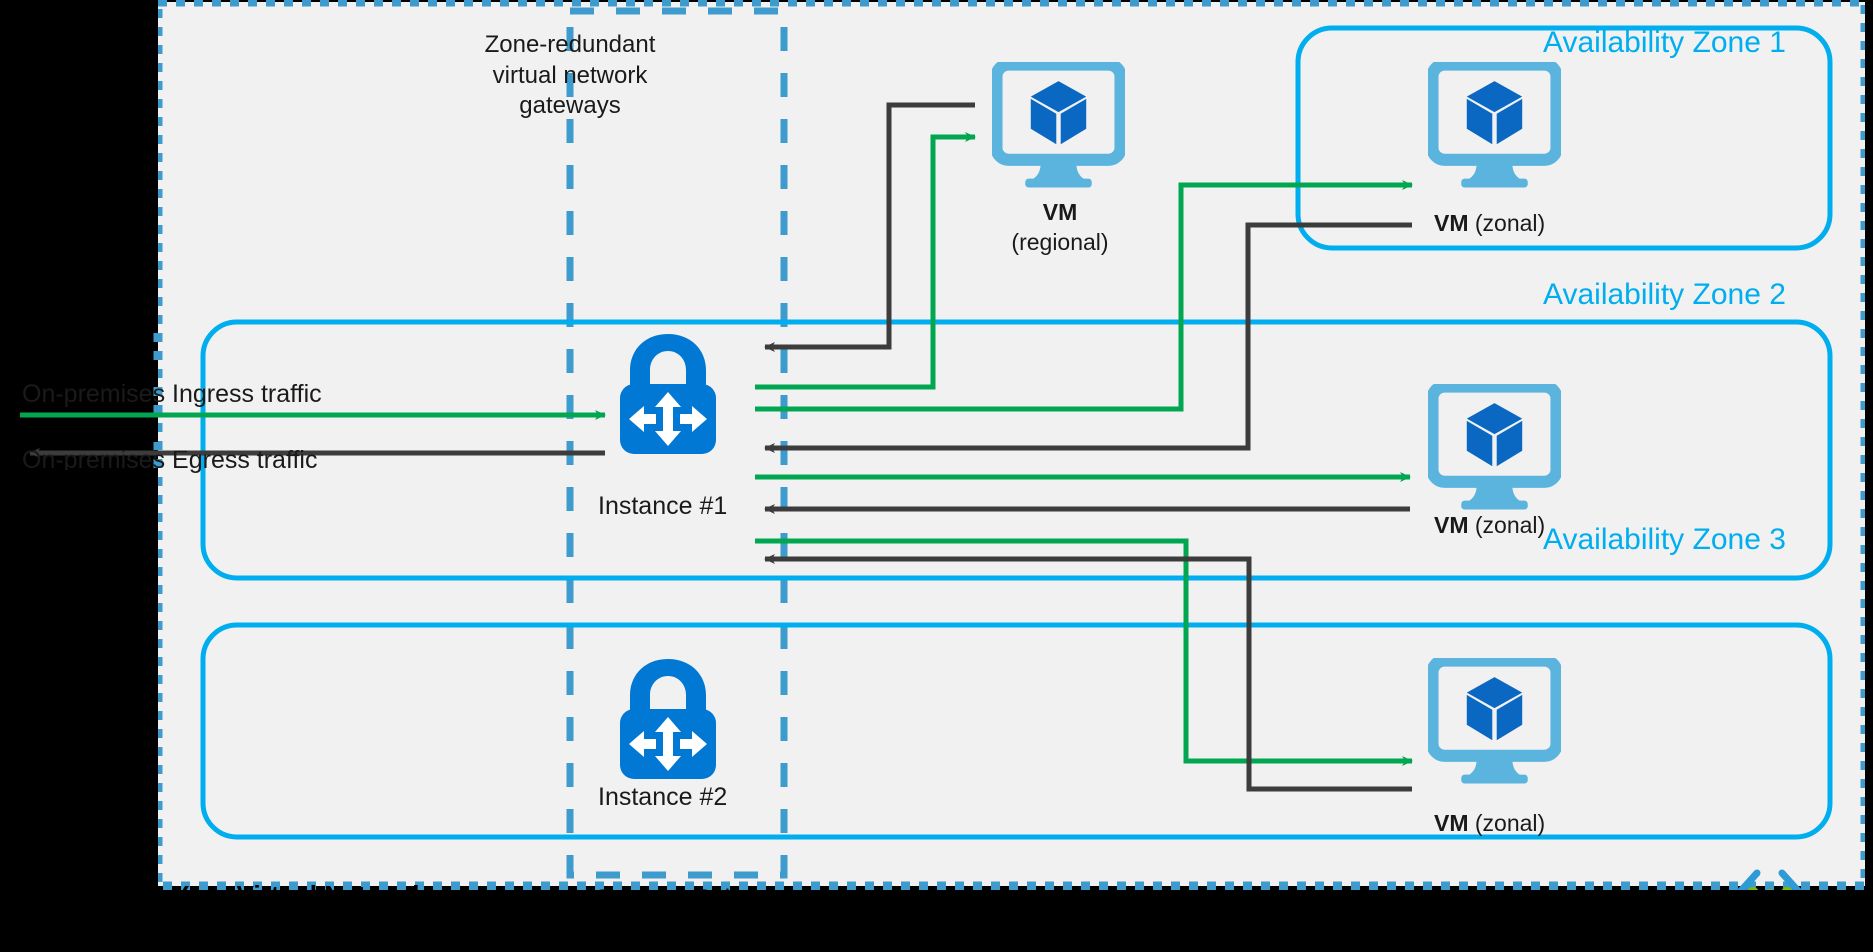  What do you see at coordinates (79, 372) in the screenshot?
I see `left-mask-gap-a` at bounding box center [79, 372].